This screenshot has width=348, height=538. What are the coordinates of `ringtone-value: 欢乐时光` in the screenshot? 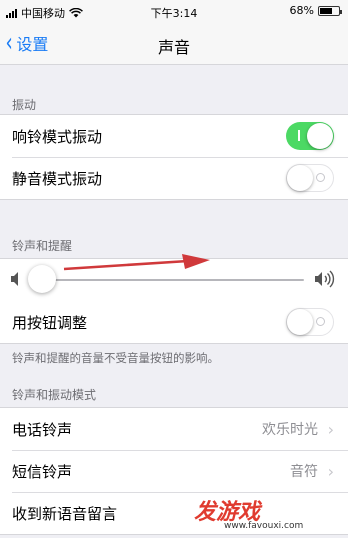 It's located at (290, 430).